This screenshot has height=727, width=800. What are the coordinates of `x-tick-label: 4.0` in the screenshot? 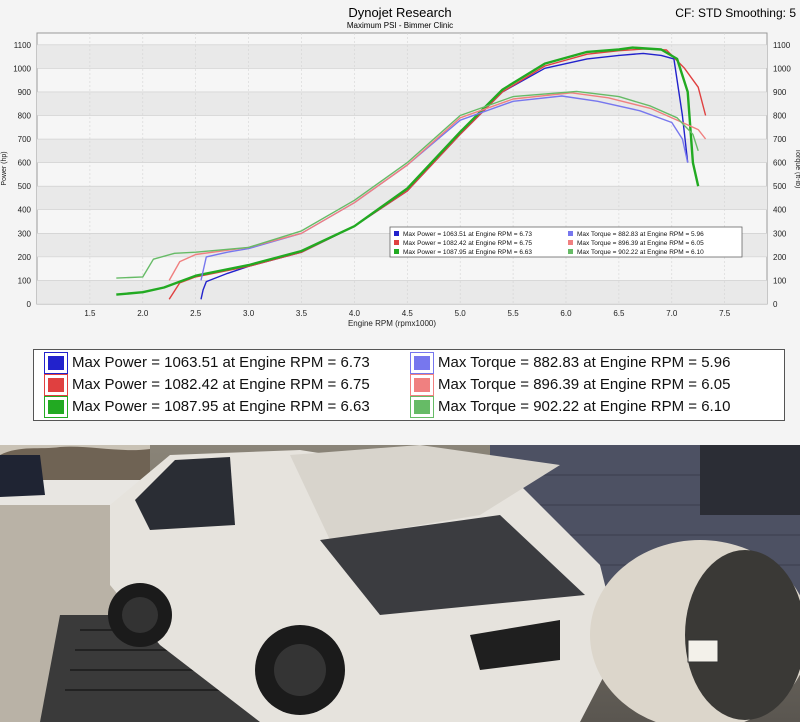 It's located at (355, 313).